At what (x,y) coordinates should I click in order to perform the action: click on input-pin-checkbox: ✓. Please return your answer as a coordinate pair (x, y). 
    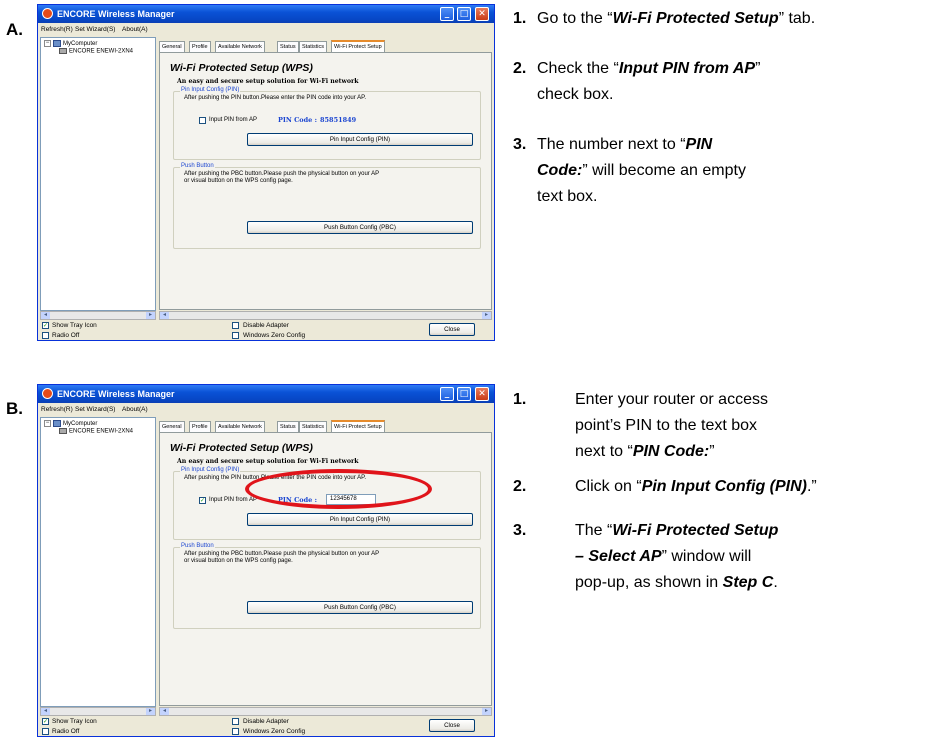
    Looking at the image, I should click on (202, 500).